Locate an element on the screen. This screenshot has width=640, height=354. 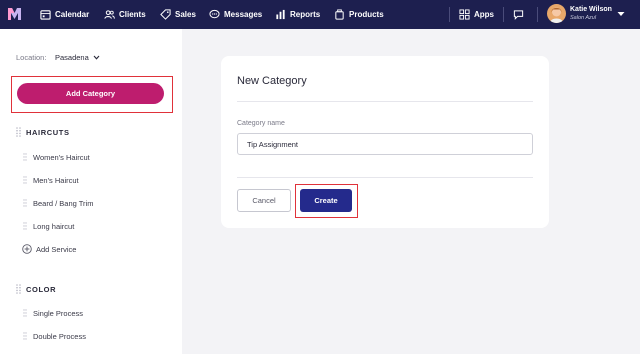
clients-icon is located at coordinates (109, 14).